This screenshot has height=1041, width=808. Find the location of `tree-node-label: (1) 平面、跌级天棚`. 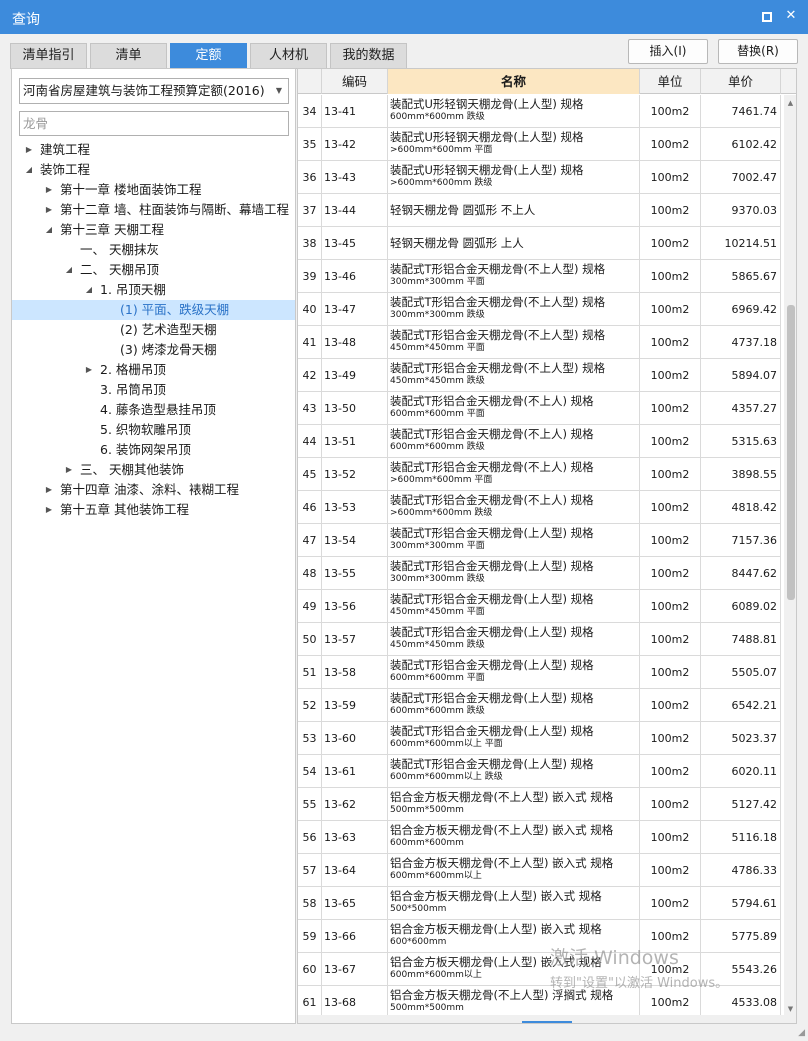

tree-node-label: (1) 平面、跌级天棚 is located at coordinates (175, 309).